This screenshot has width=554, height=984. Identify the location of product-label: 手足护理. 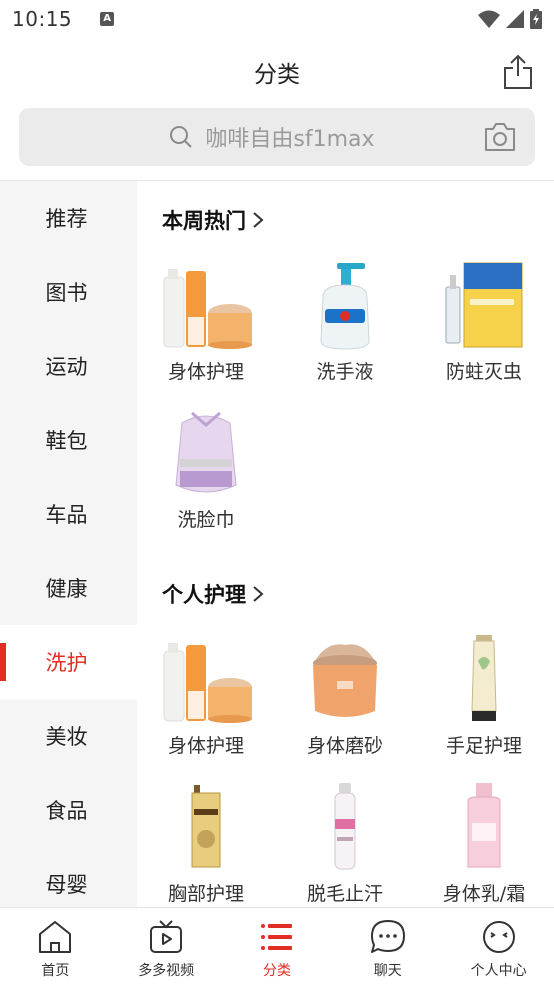
(483, 746).